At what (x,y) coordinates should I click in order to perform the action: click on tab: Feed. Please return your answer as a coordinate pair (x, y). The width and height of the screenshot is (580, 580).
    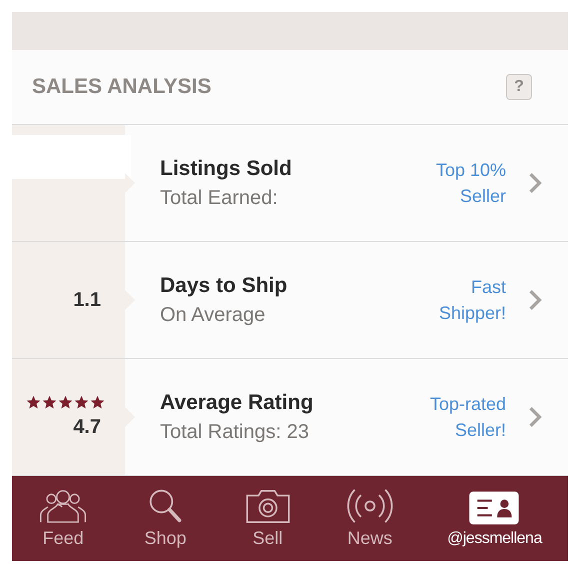
    Looking at the image, I should click on (63, 518).